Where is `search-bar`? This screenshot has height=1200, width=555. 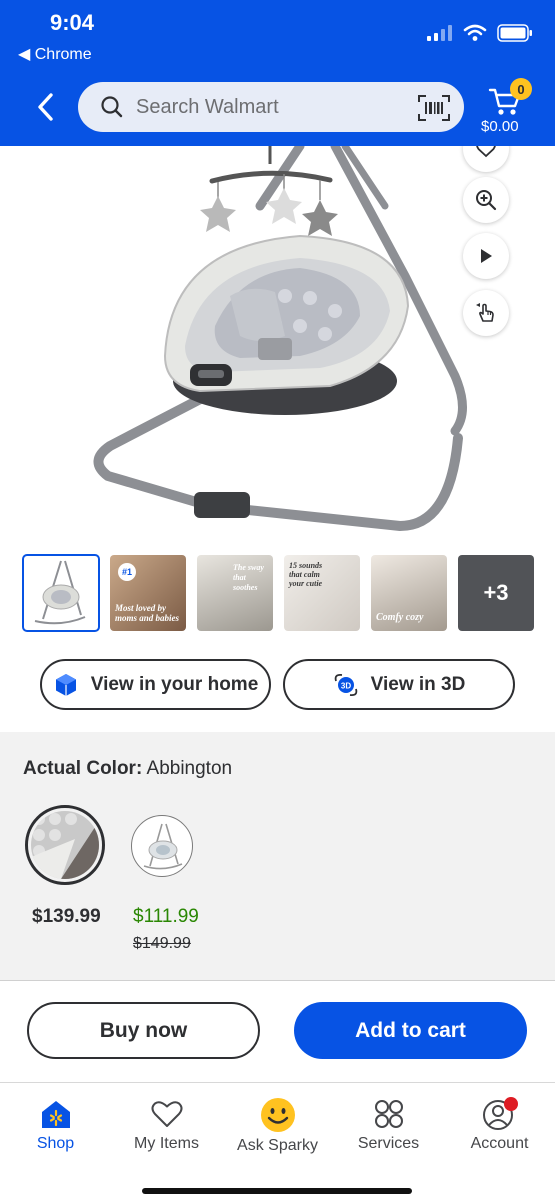
search-bar is located at coordinates (271, 107).